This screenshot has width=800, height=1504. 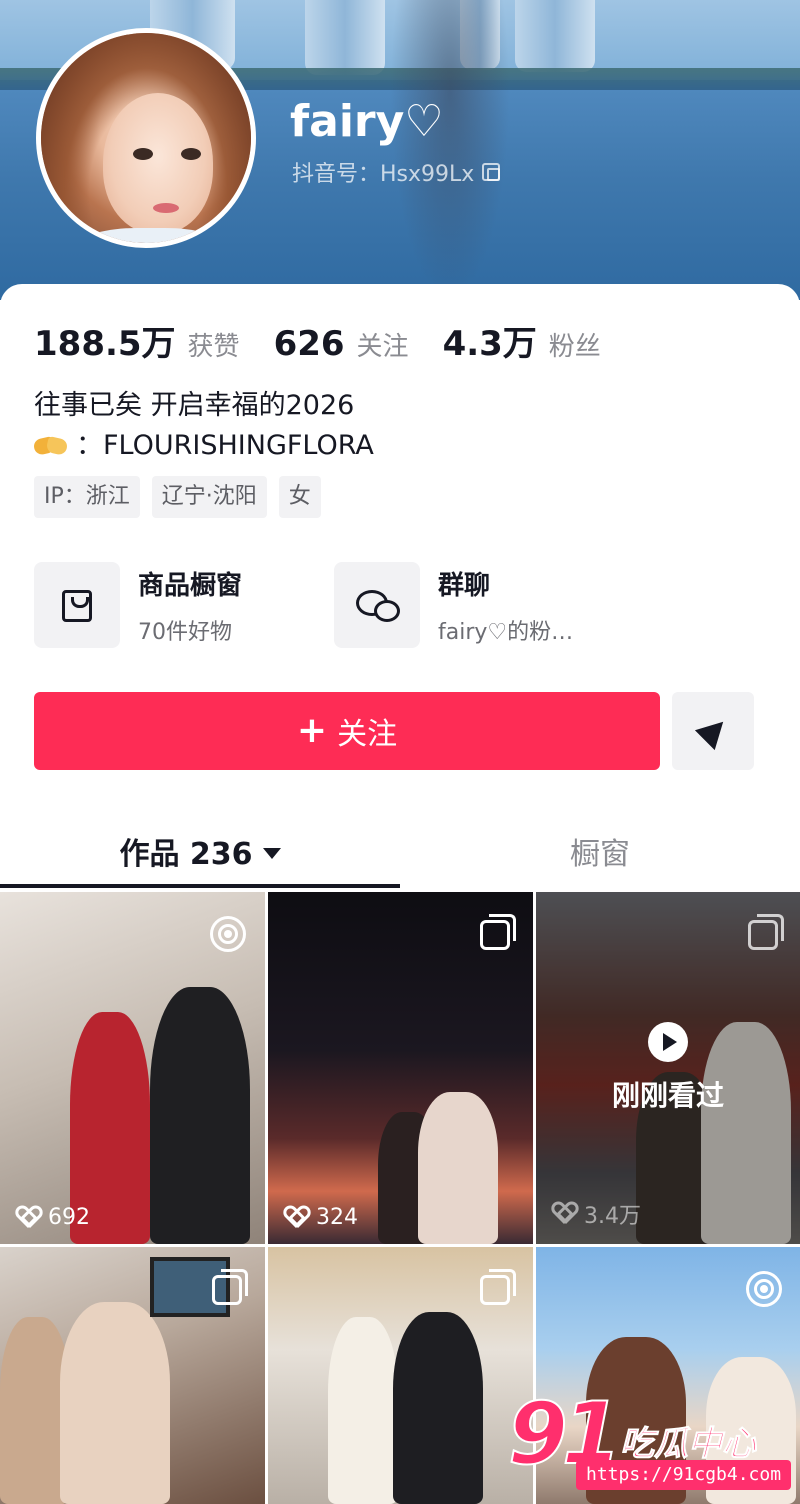 I want to click on banner-person, so click(x=450, y=150).